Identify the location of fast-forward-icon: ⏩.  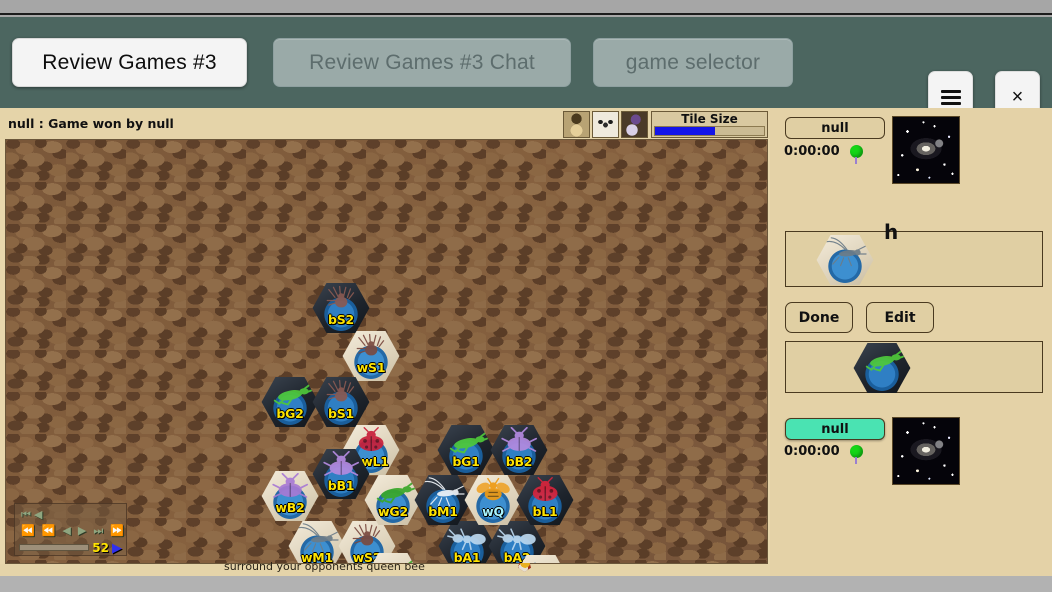
(117, 531).